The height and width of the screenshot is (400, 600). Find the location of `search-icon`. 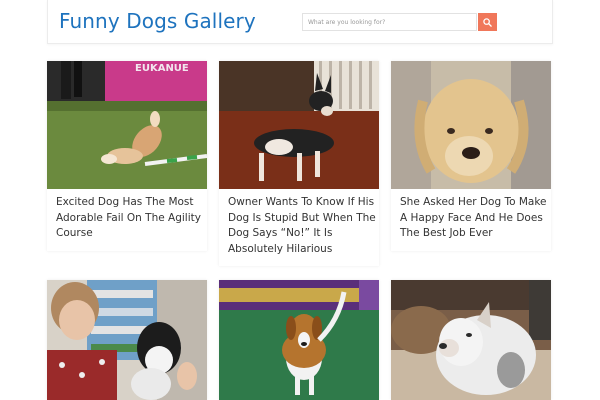

search-icon is located at coordinates (487, 22).